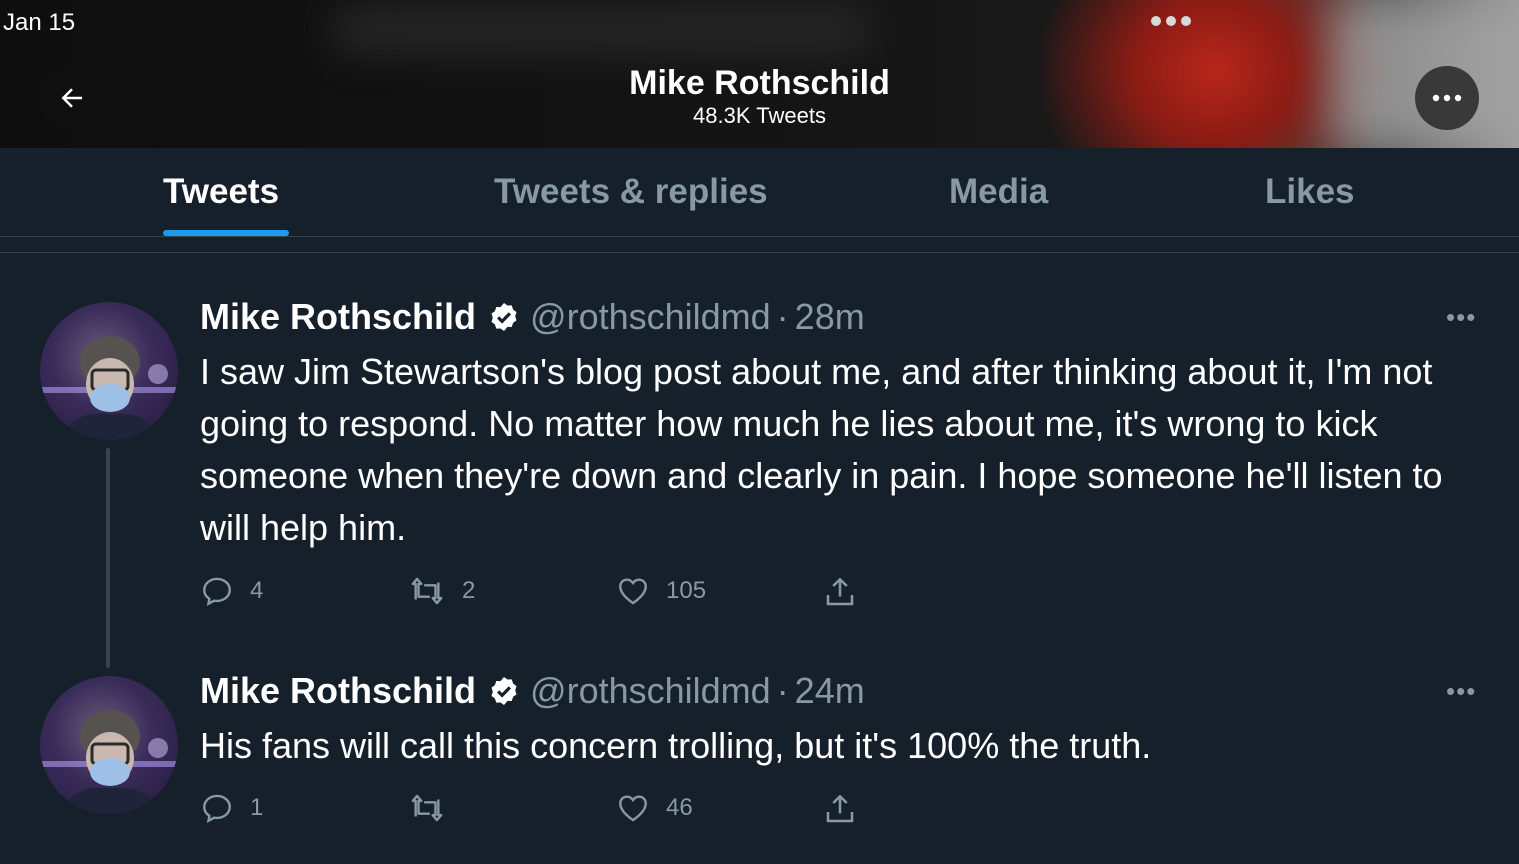 This screenshot has width=1519, height=864. Describe the element at coordinates (257, 590) in the screenshot. I see `reply-count: 4` at that location.